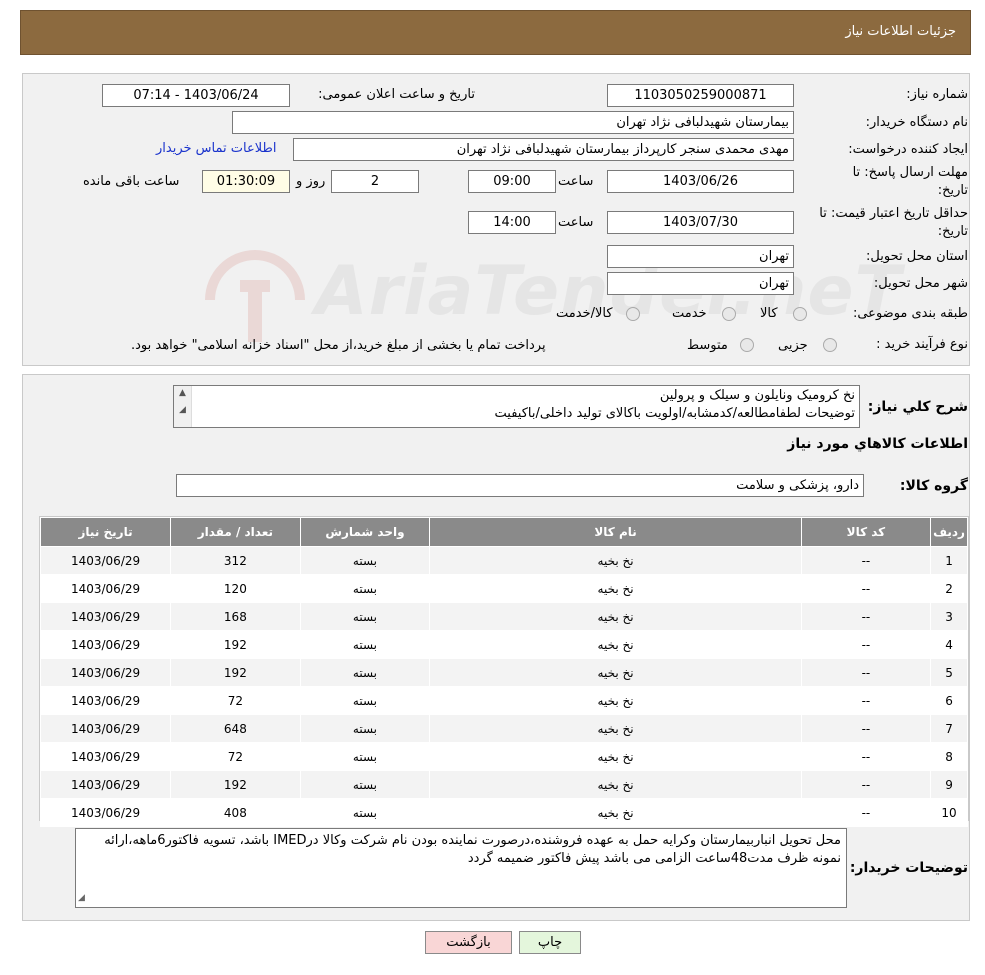 The height and width of the screenshot is (975, 985). What do you see at coordinates (949, 672) in the screenshot?
I see `row-index: 5` at bounding box center [949, 672].